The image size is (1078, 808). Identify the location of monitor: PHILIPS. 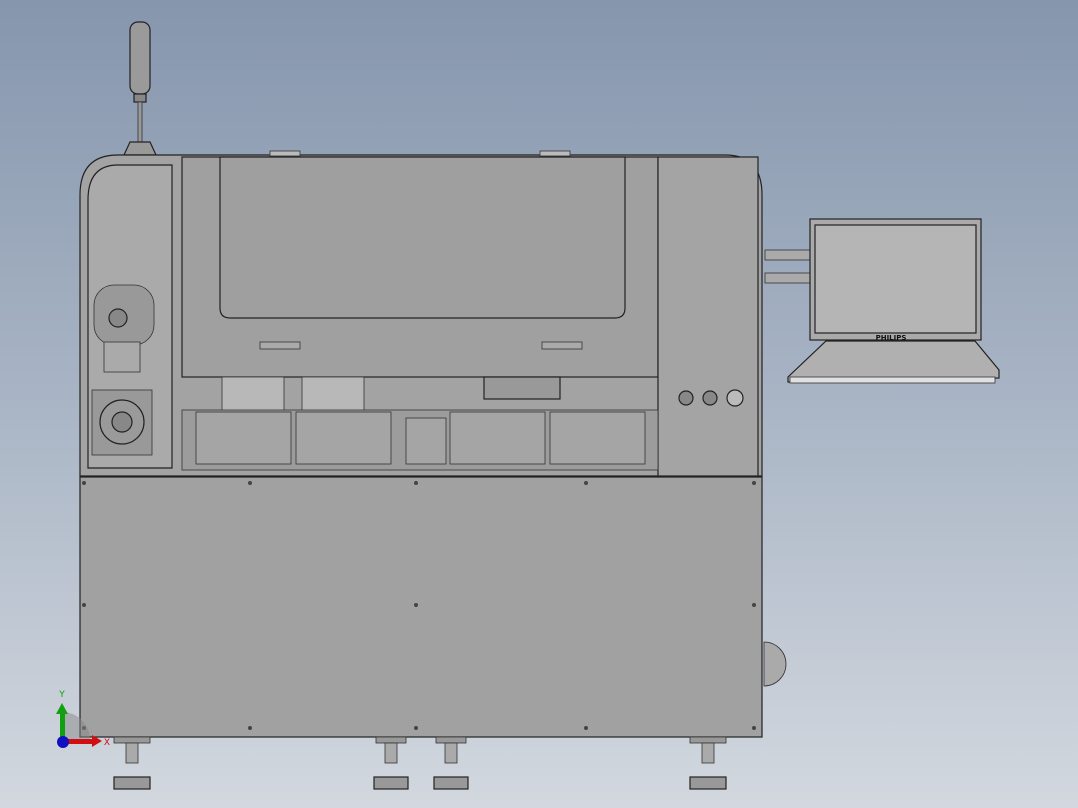
(882, 301).